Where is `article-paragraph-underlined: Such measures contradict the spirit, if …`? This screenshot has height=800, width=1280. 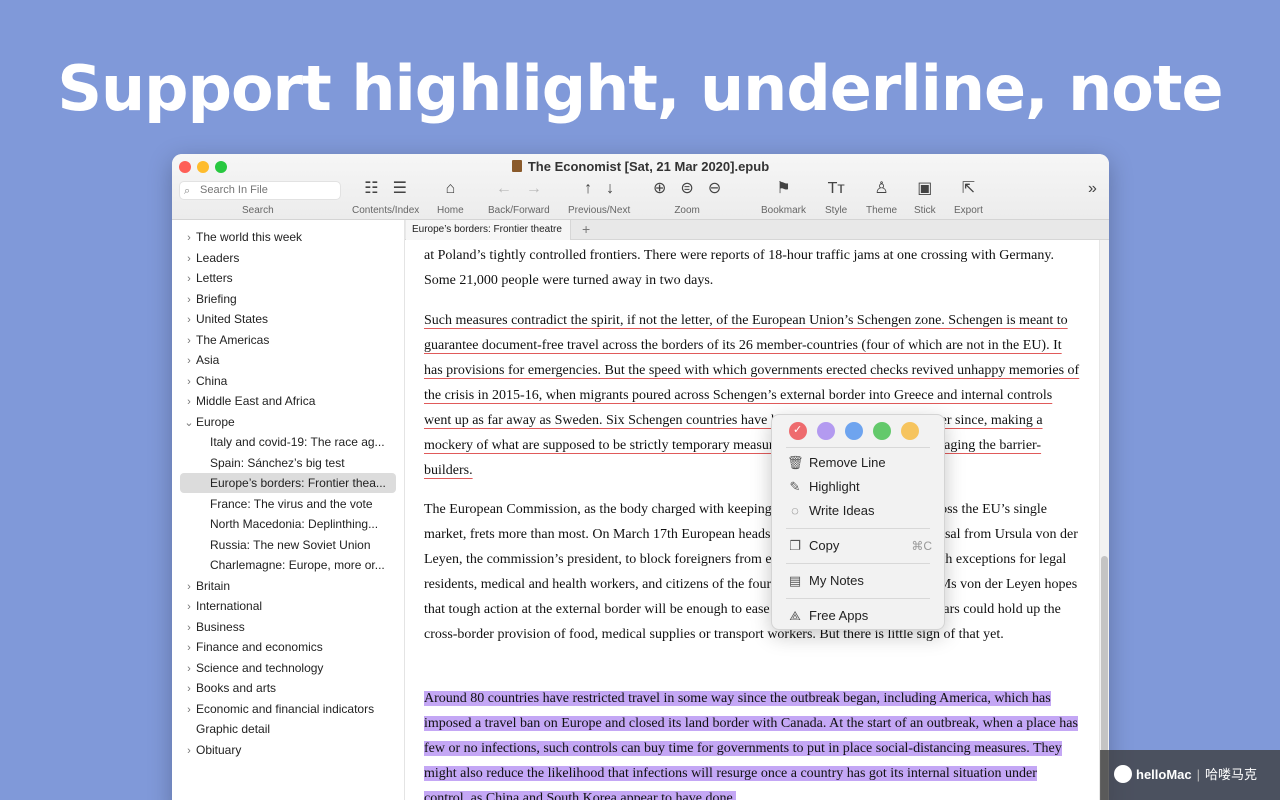 article-paragraph-underlined: Such measures contradict the spirit, if … is located at coordinates (753, 395).